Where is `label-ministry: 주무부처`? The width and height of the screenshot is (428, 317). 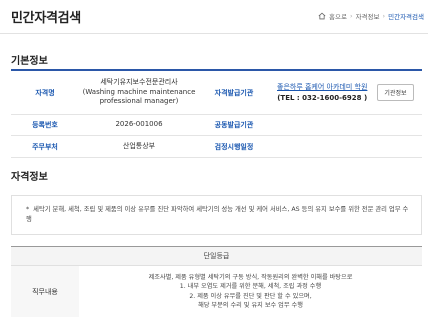
label-ministry: 주무부처 is located at coordinates (45, 146).